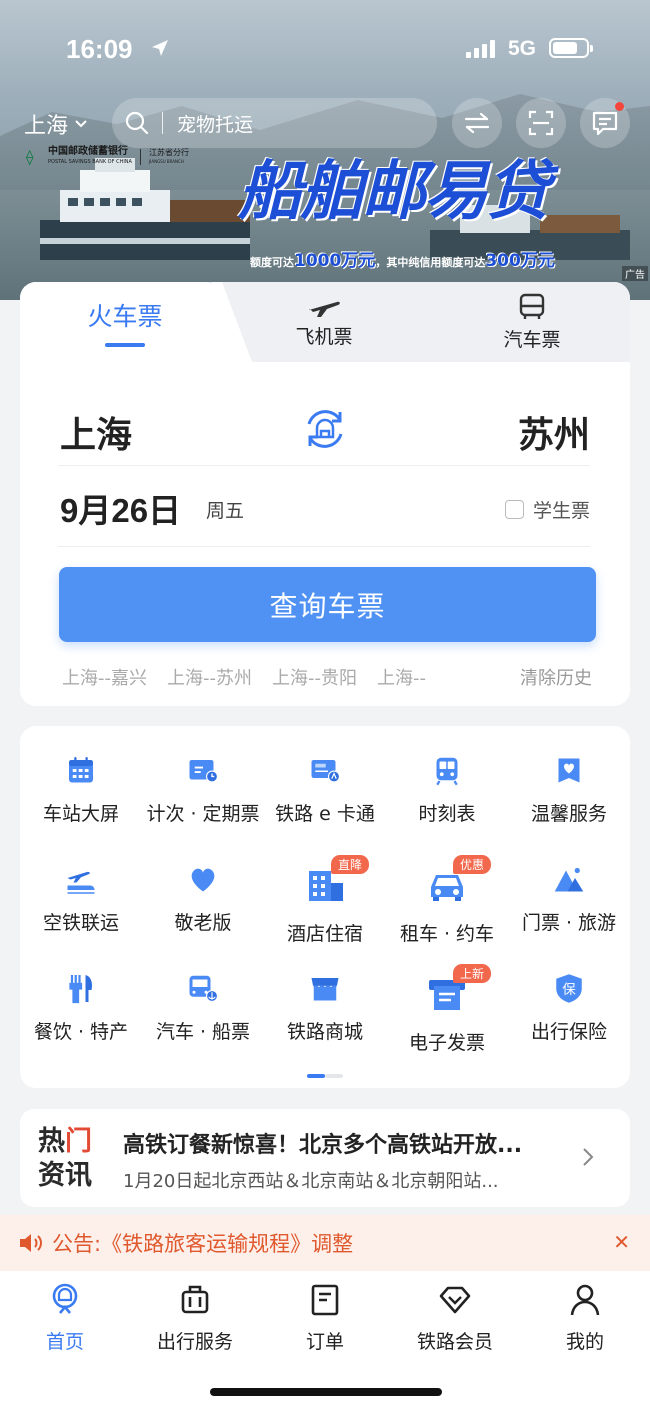  I want to click on tab-train-label: 火车票, so click(125, 316).